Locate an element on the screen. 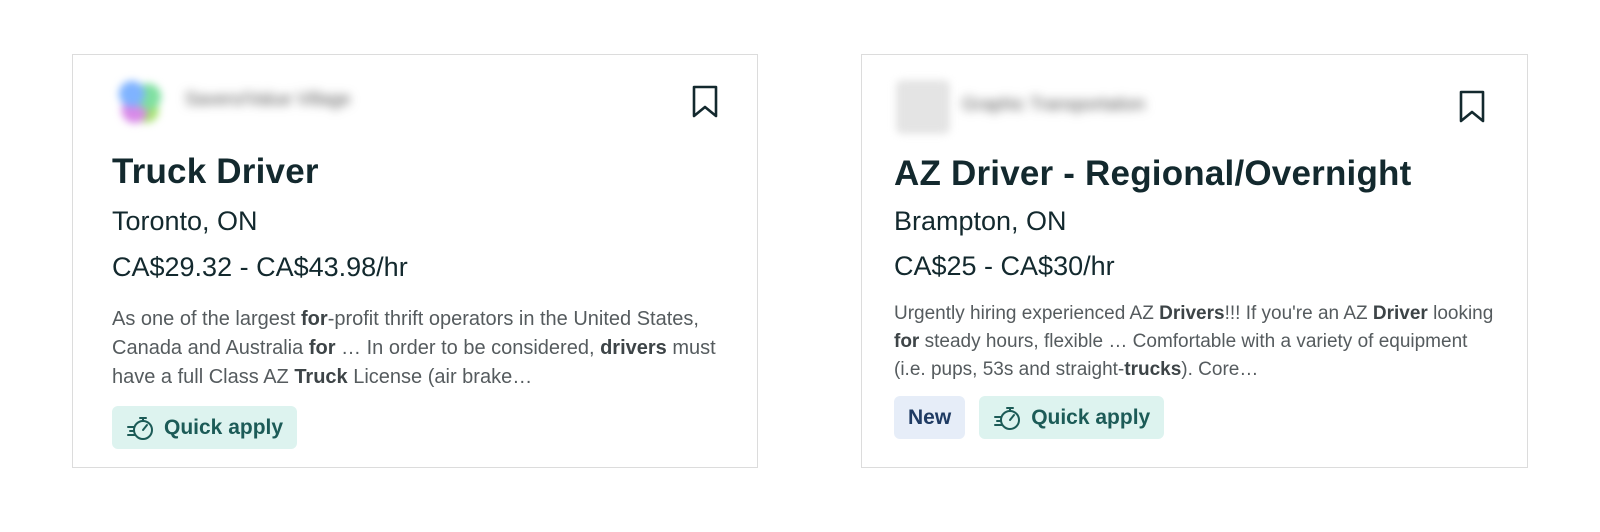 The height and width of the screenshot is (532, 1600). snippet-highlight: Truck is located at coordinates (321, 377).